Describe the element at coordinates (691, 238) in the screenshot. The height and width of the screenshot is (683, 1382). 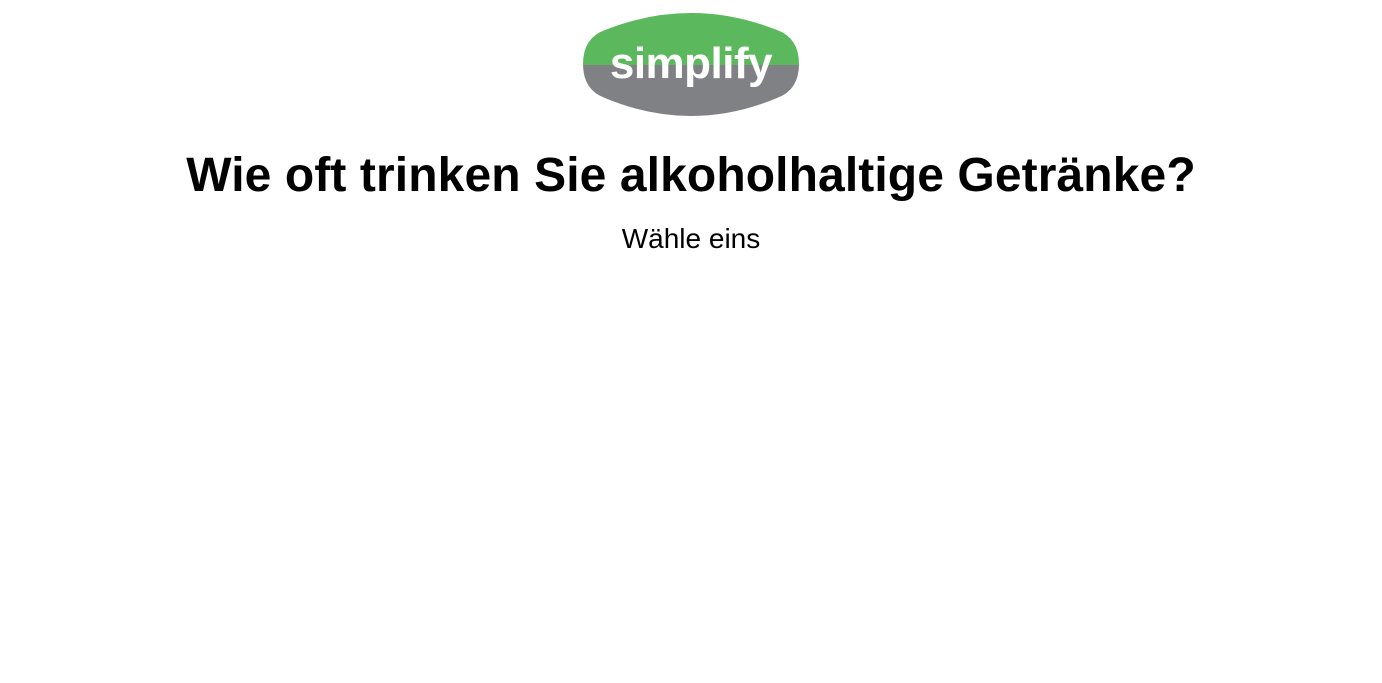
I see `question-instruction: Wähle eins` at that location.